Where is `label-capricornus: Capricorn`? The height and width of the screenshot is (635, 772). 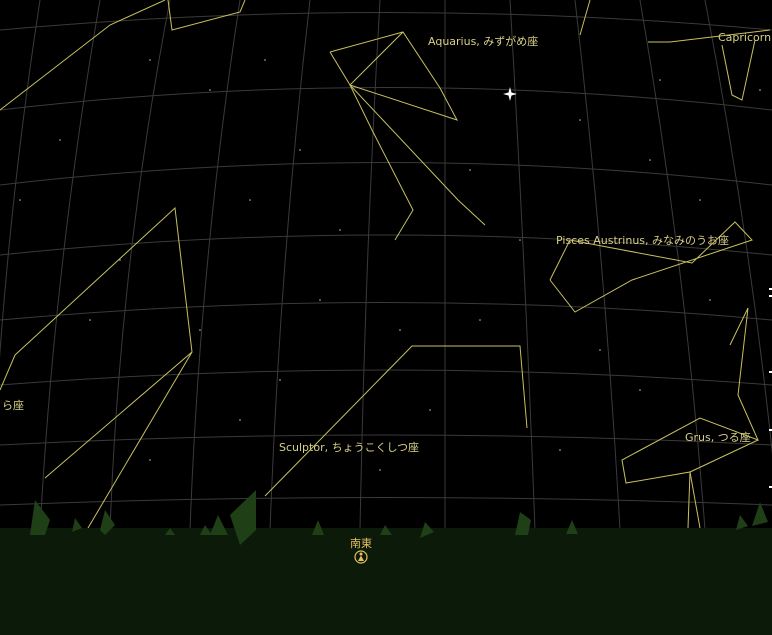
label-capricornus: Capricorn is located at coordinates (744, 37).